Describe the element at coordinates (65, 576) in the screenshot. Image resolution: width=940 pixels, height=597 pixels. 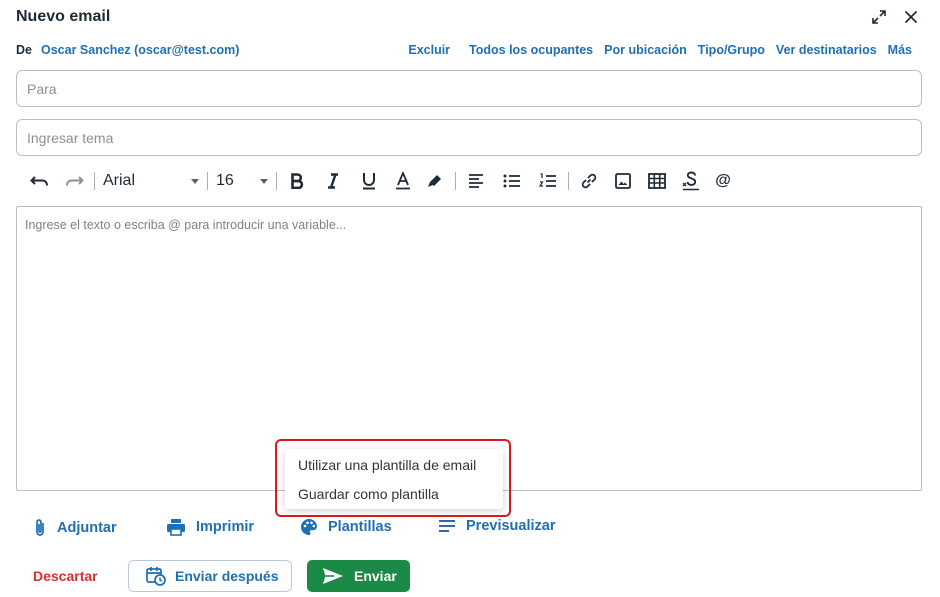
I see `discard-button: Descartar` at that location.